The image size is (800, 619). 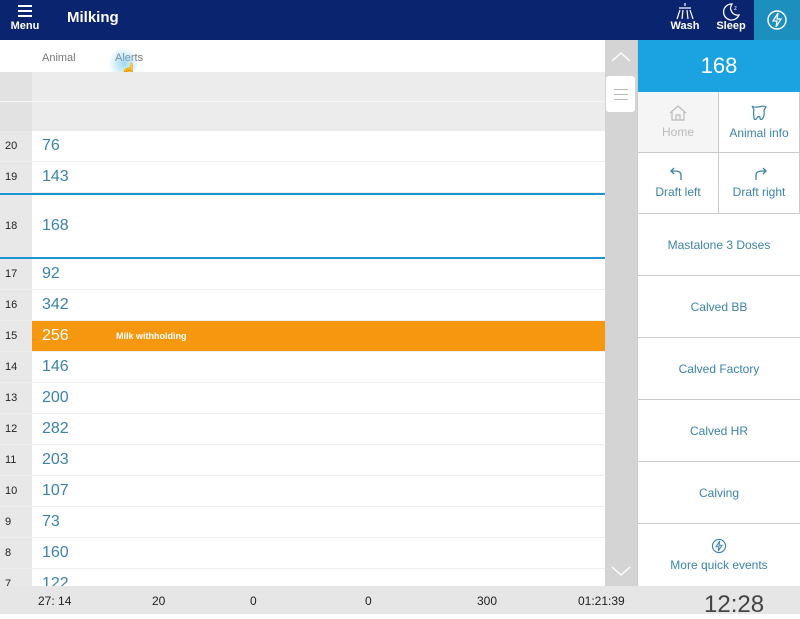 I want to click on page-title: Milking, so click(x=93, y=17).